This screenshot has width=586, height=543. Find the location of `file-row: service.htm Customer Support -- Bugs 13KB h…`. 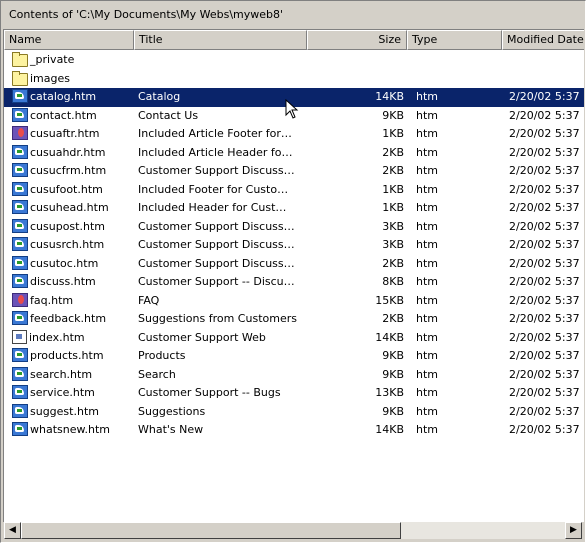

file-row: service.htm Customer Support -- Bugs 13KB h… is located at coordinates (294, 393).